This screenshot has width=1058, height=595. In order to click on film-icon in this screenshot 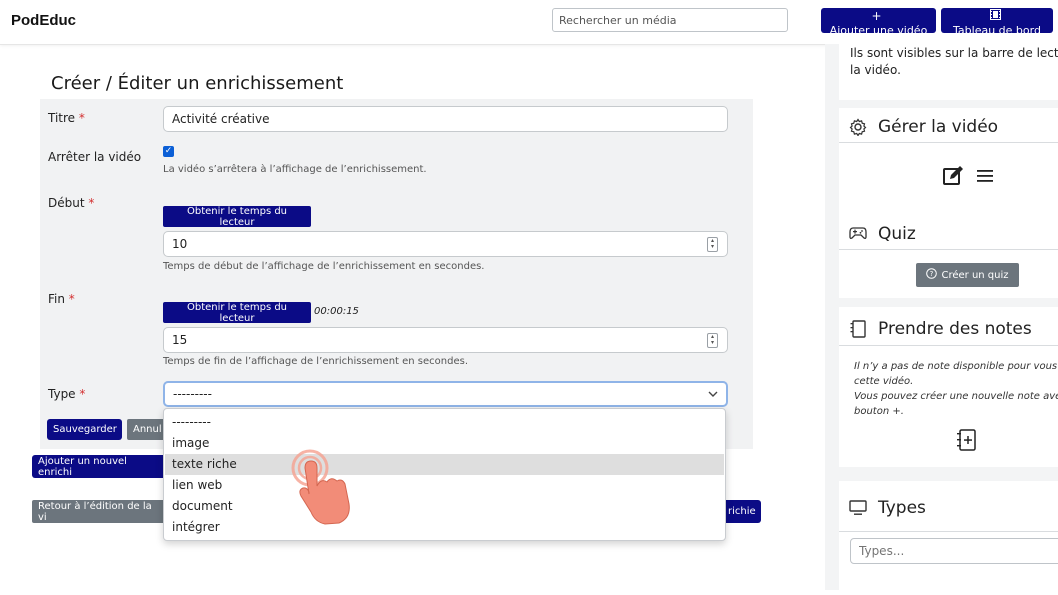, I will do `click(995, 16)`.